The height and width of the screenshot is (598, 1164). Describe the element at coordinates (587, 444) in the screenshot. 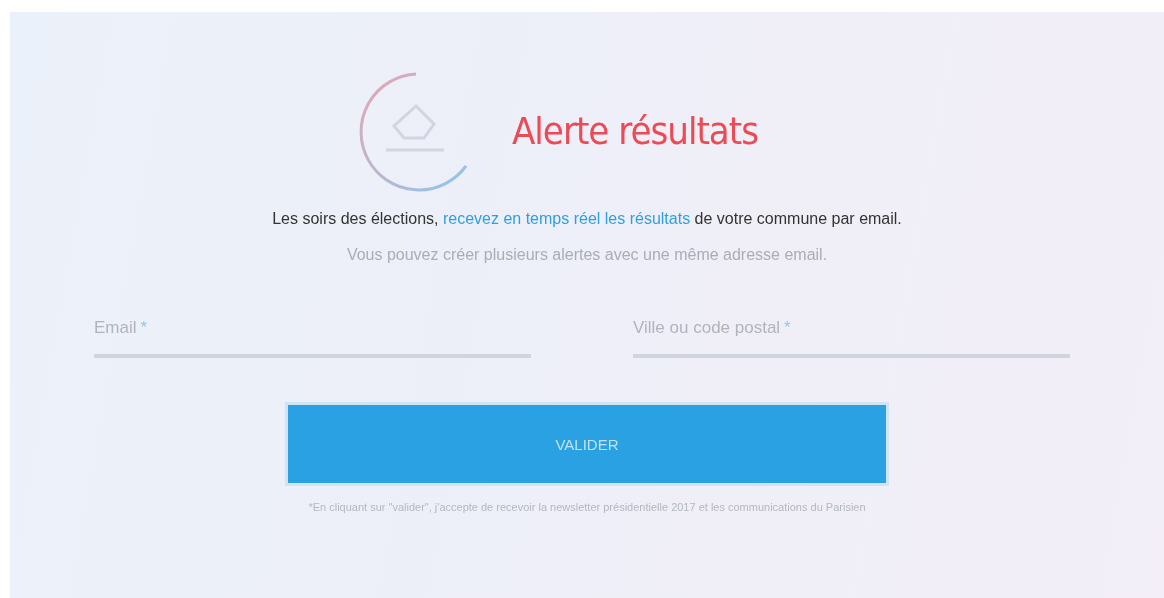

I see `submit-button: VALIDER` at that location.